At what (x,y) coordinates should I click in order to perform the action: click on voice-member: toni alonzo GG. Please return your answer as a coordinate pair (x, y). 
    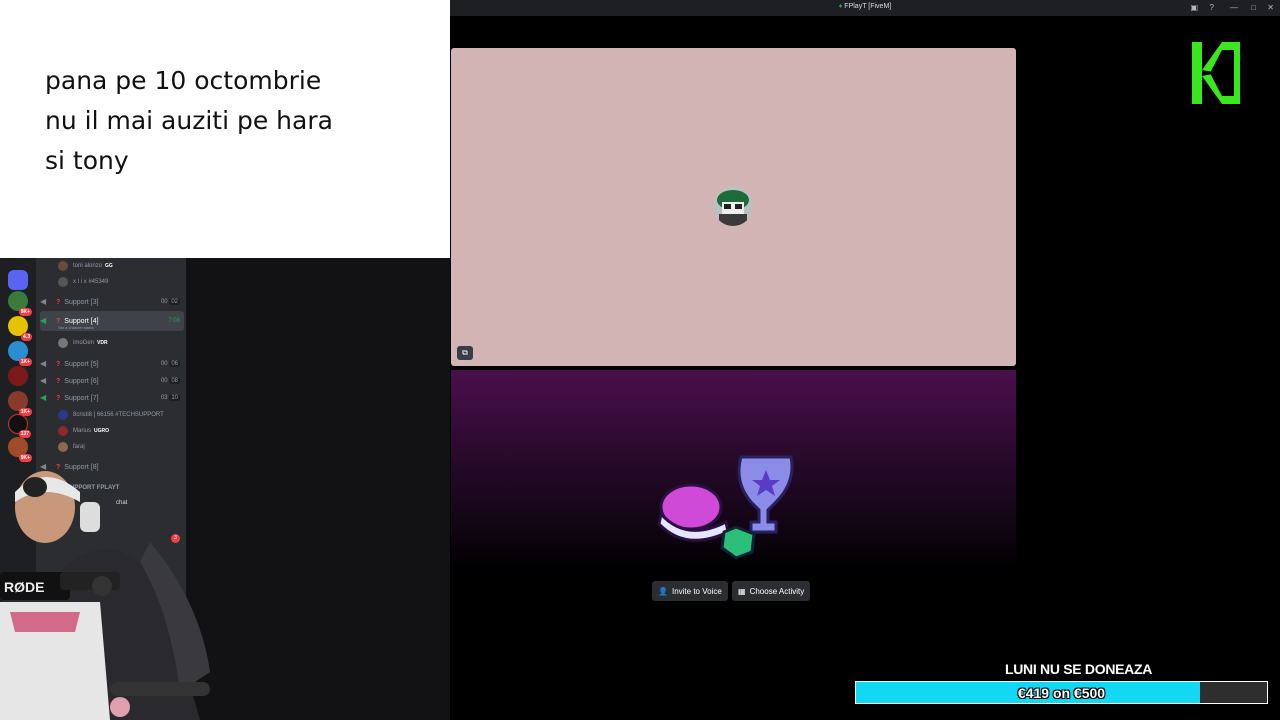
    Looking at the image, I should click on (85, 266).